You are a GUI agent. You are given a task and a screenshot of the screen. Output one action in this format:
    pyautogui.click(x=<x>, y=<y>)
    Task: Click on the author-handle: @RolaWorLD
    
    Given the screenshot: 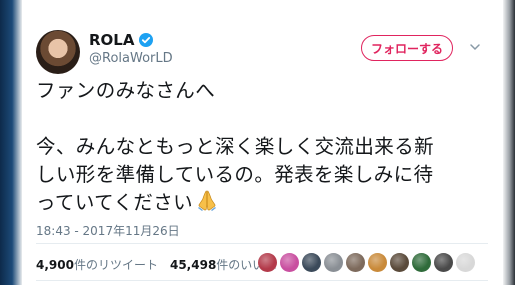 What is the action you would take?
    pyautogui.click(x=131, y=58)
    